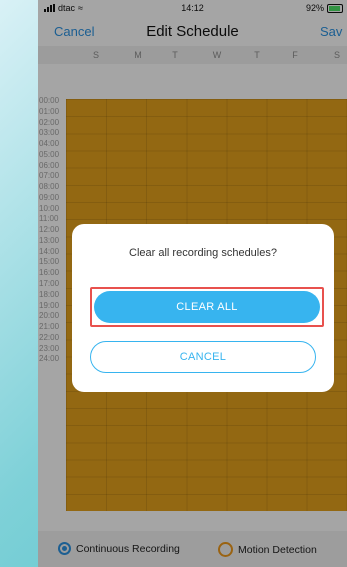 The height and width of the screenshot is (567, 347). Describe the element at coordinates (203, 253) in the screenshot. I see `dialog-message: Clear all recording schedules?` at that location.